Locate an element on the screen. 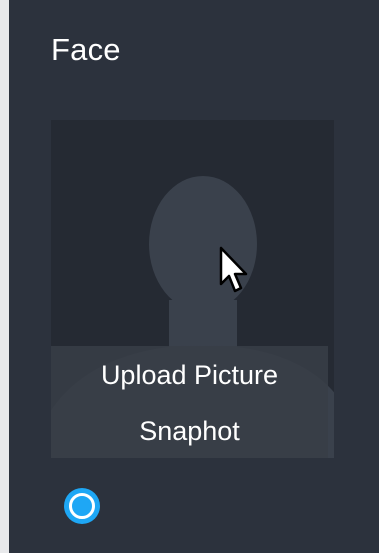 The width and height of the screenshot is (379, 553). upload-picture-button: Upload Picture is located at coordinates (189, 375).